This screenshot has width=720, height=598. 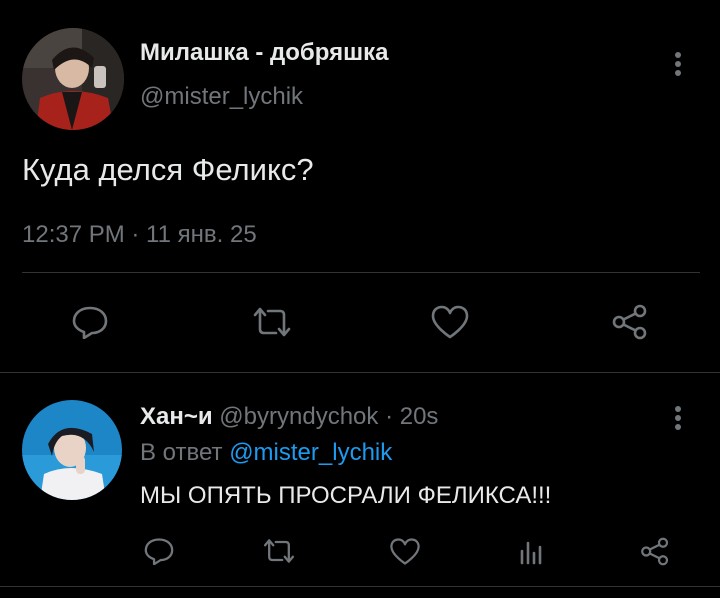 What do you see at coordinates (361, 272) in the screenshot?
I see `main-tweet-divider` at bounding box center [361, 272].